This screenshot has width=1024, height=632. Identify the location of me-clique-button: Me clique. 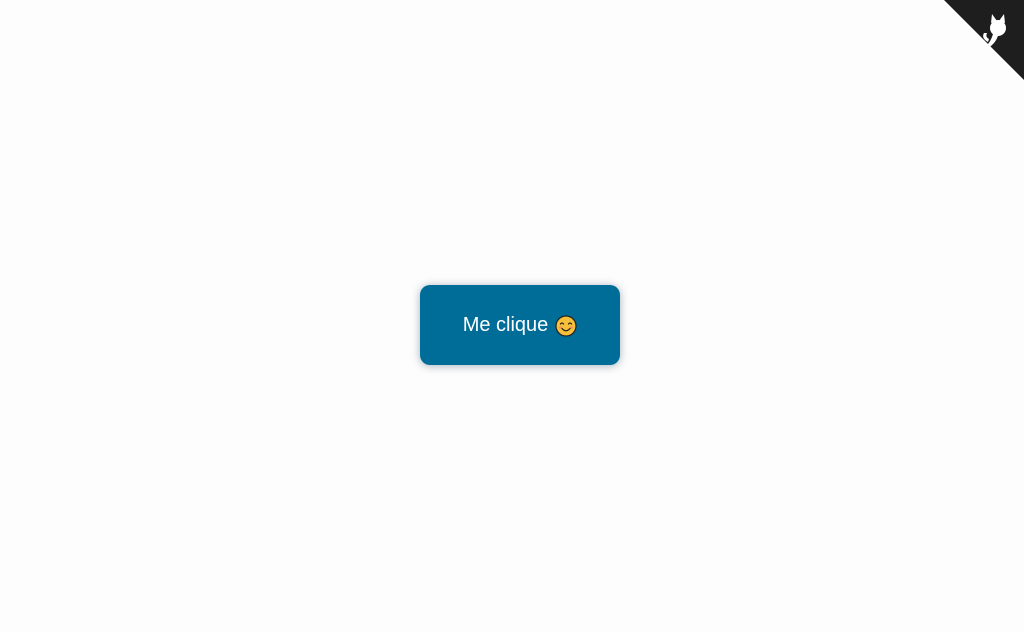
(520, 325).